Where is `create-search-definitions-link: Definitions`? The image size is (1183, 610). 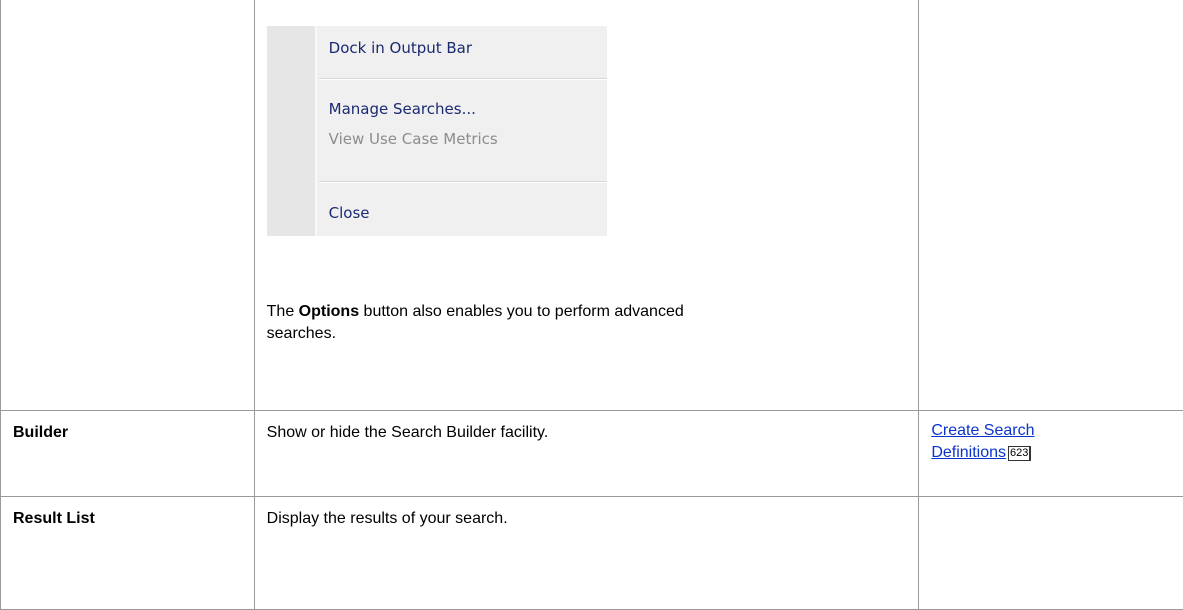
create-search-definitions-link: Definitions is located at coordinates (968, 452).